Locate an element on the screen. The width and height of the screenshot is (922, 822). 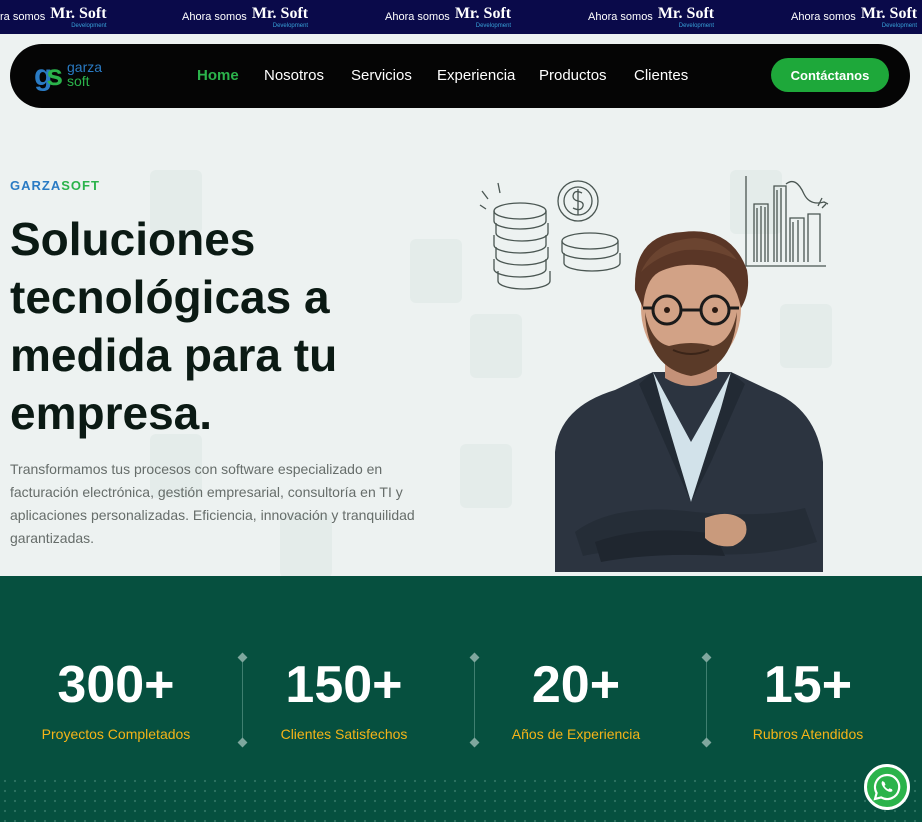
stat-value: 300+ is located at coordinates (116, 685).